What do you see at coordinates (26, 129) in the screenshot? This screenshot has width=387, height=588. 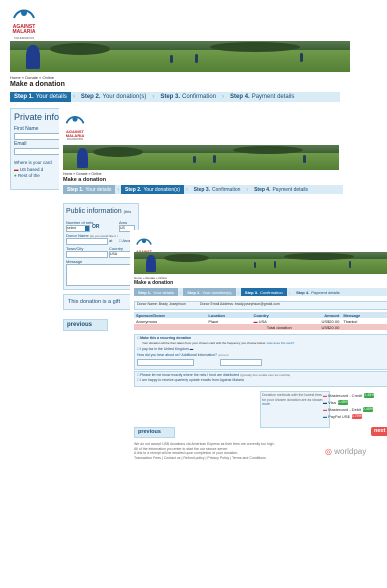 I see `first-name-label: First Name` at bounding box center [26, 129].